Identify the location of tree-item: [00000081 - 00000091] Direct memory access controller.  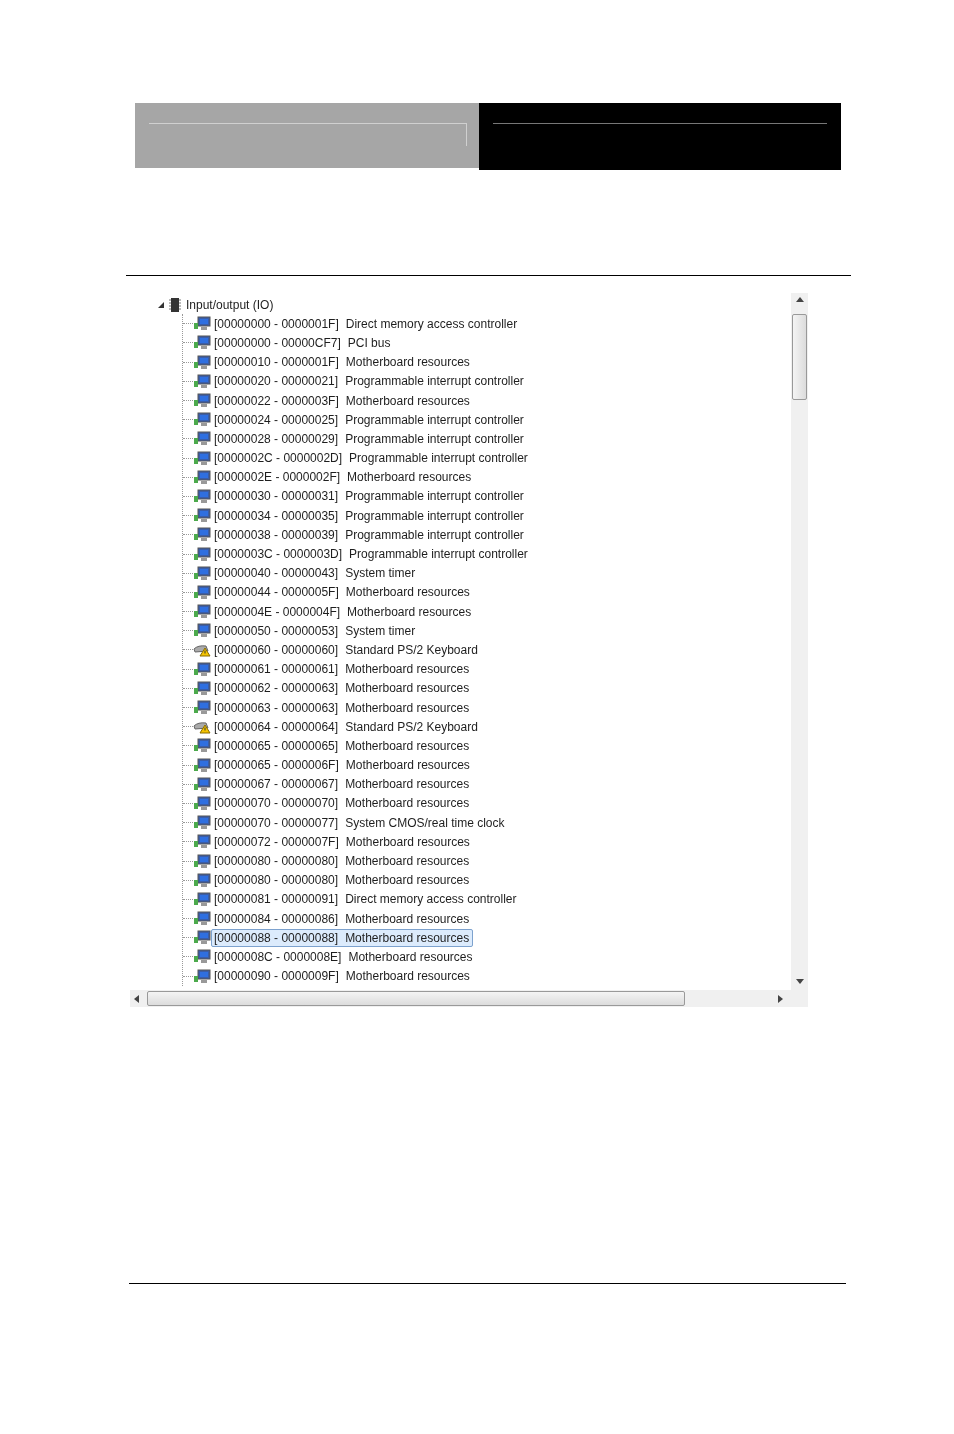
(366, 899).